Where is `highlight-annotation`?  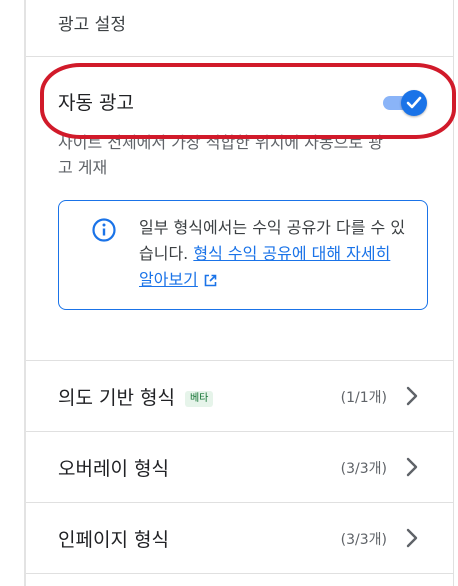 highlight-annotation is located at coordinates (248, 101).